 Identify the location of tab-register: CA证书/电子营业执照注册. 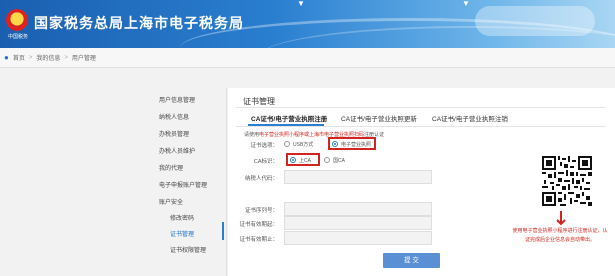
(289, 118).